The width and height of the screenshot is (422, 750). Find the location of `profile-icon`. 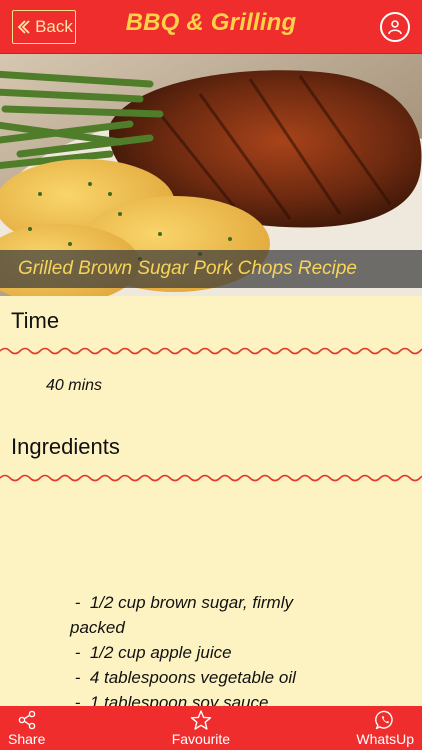

profile-icon is located at coordinates (395, 27).